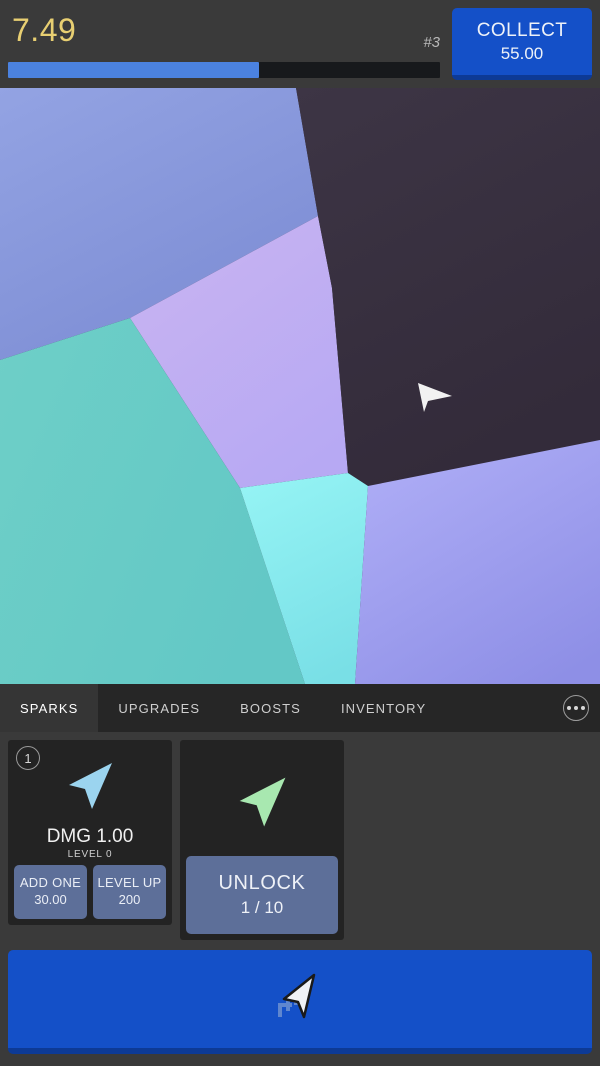 Image resolution: width=600 pixels, height=1066 pixels. I want to click on collect-button-label: COLLECT, so click(522, 30).